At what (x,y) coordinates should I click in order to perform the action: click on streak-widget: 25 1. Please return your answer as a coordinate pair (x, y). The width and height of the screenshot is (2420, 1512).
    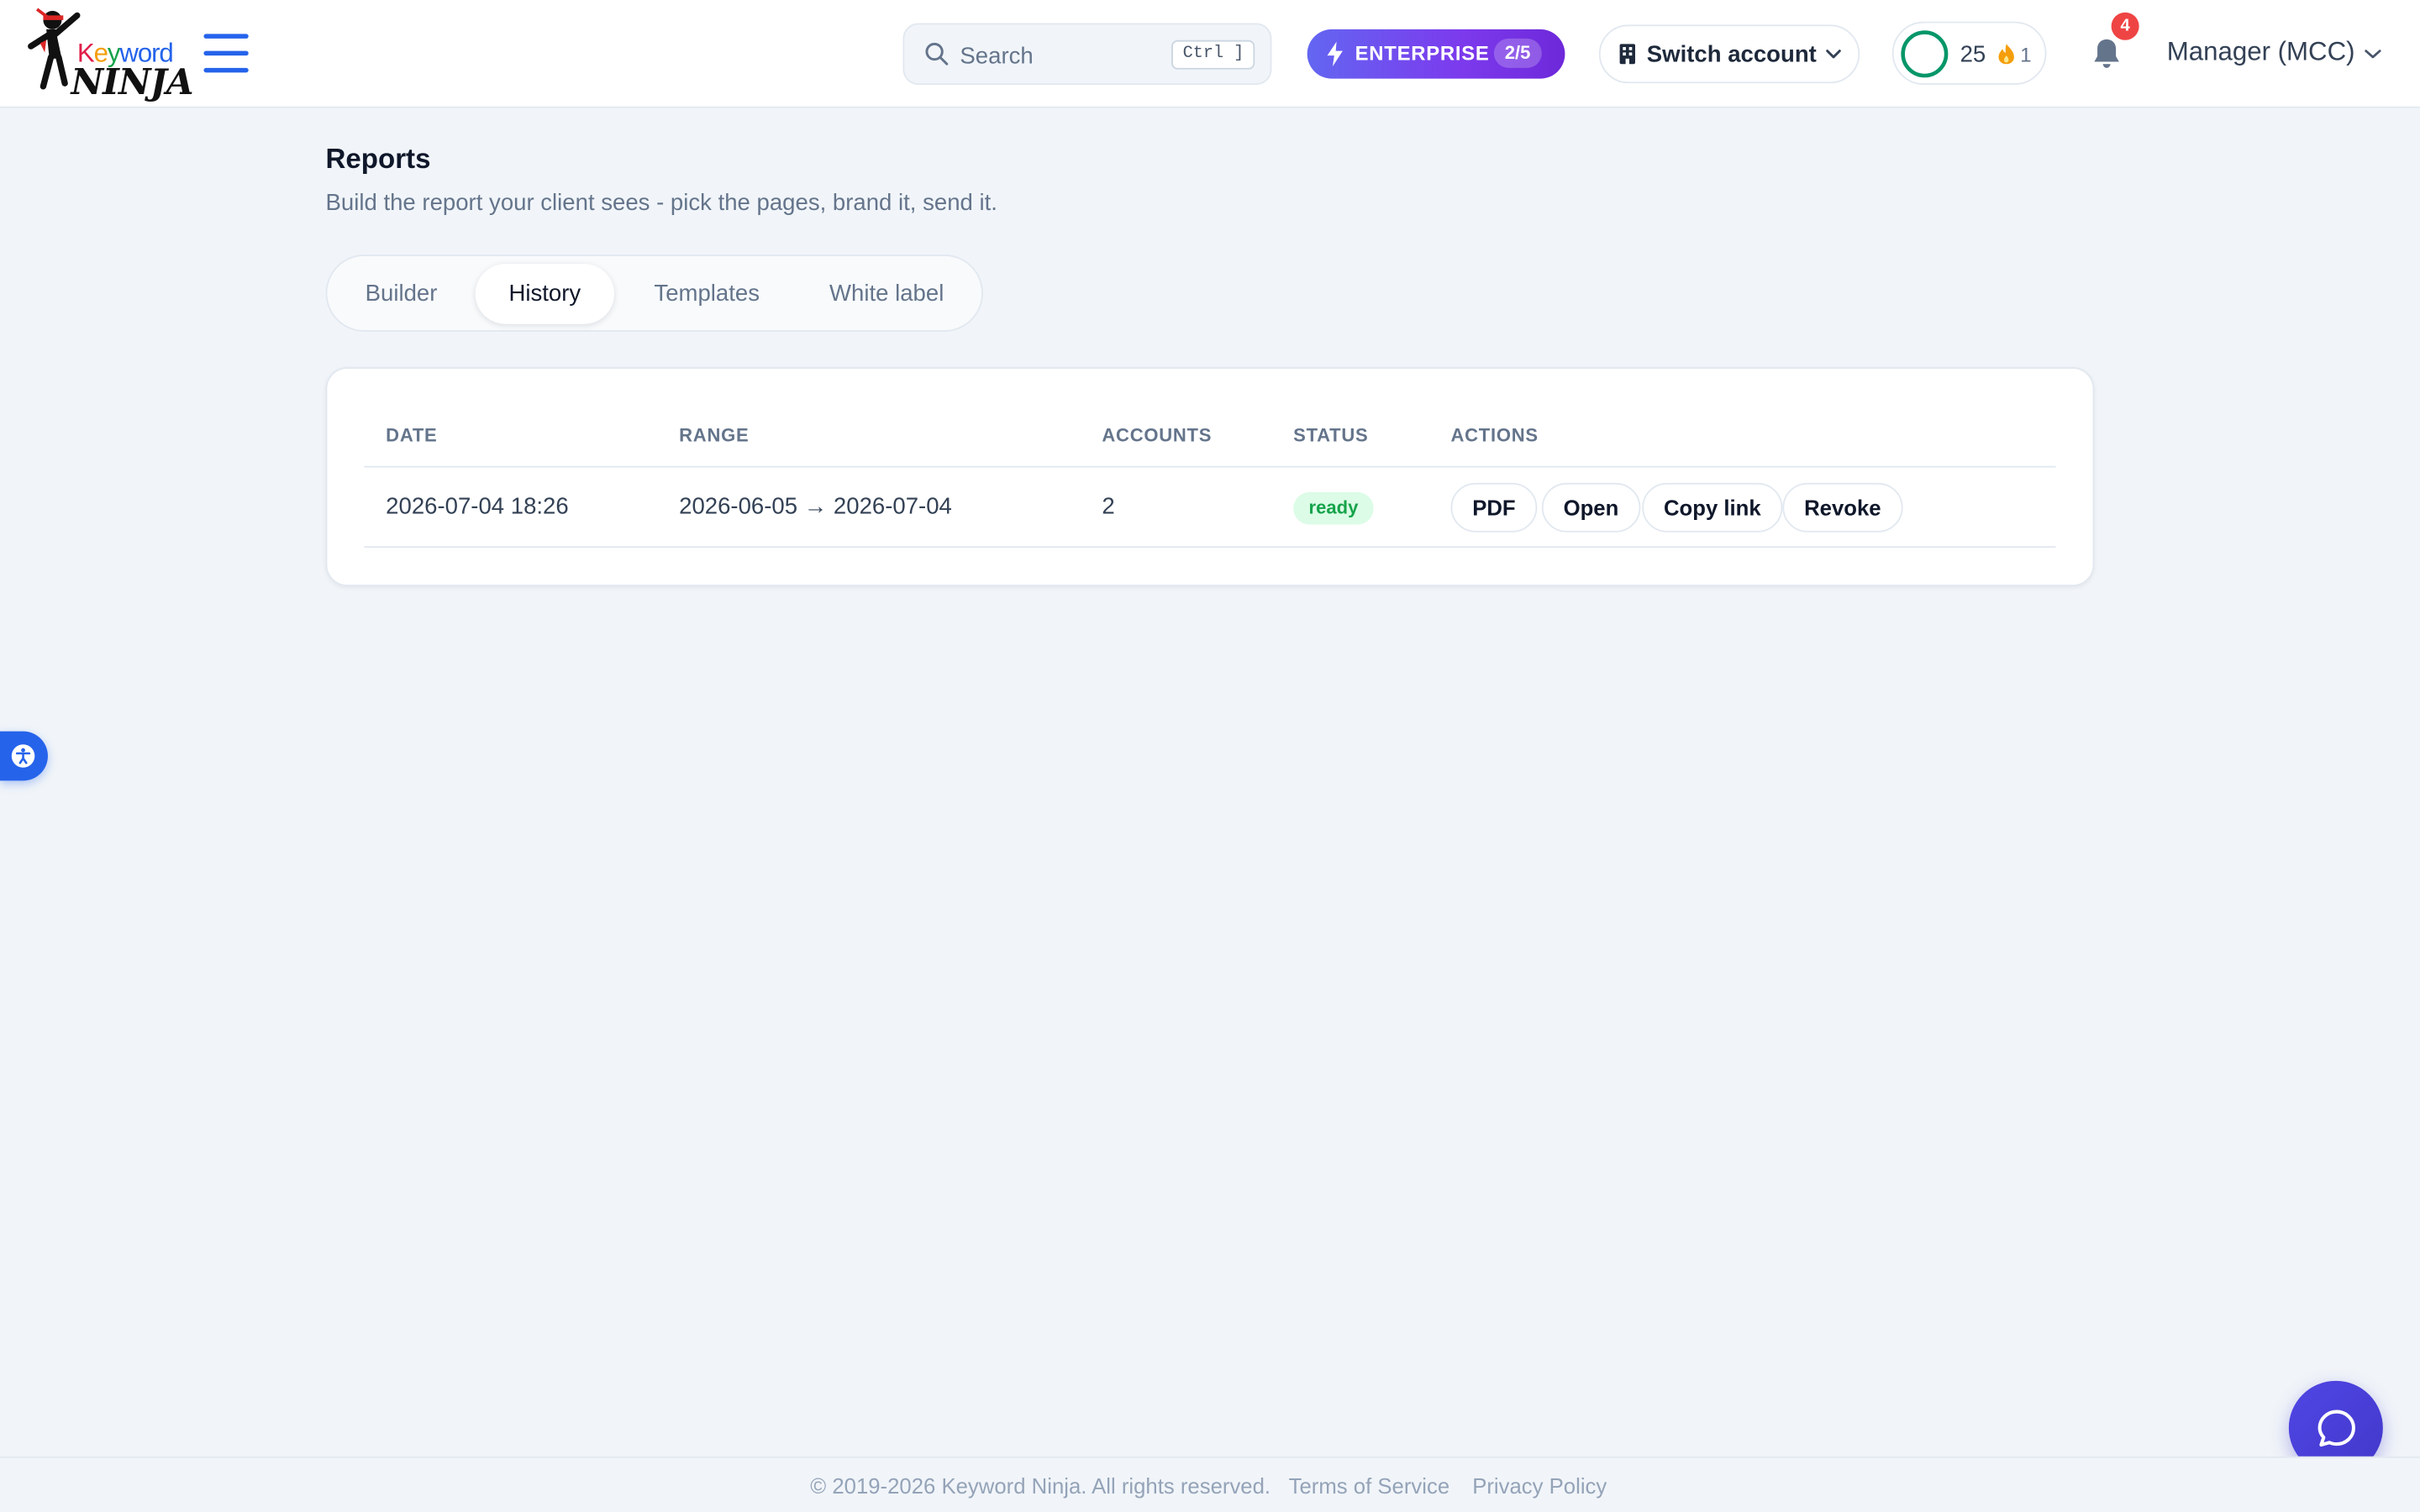
    Looking at the image, I should click on (1969, 53).